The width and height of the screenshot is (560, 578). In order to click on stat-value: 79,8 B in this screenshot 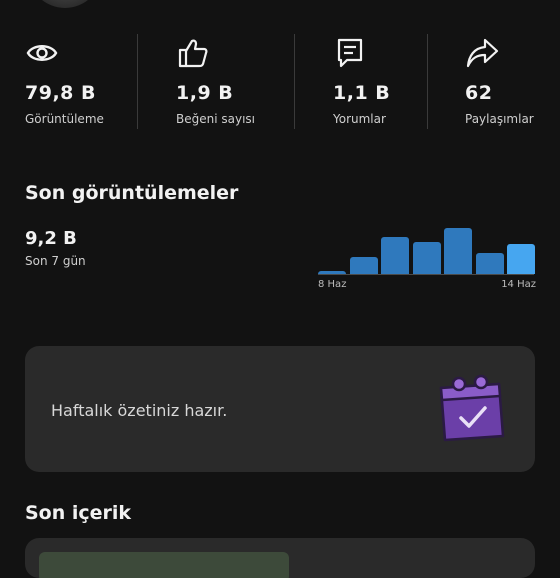, I will do `click(60, 93)`.